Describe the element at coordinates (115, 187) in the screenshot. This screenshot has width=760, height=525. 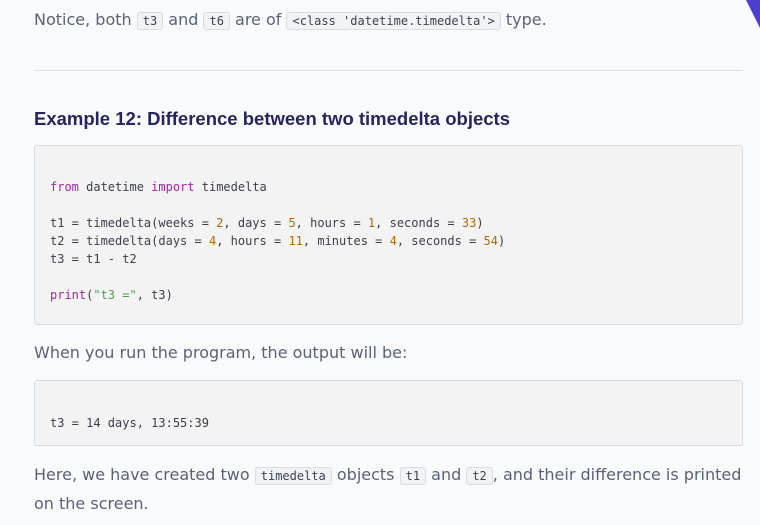
I see `code-token: datetime` at that location.